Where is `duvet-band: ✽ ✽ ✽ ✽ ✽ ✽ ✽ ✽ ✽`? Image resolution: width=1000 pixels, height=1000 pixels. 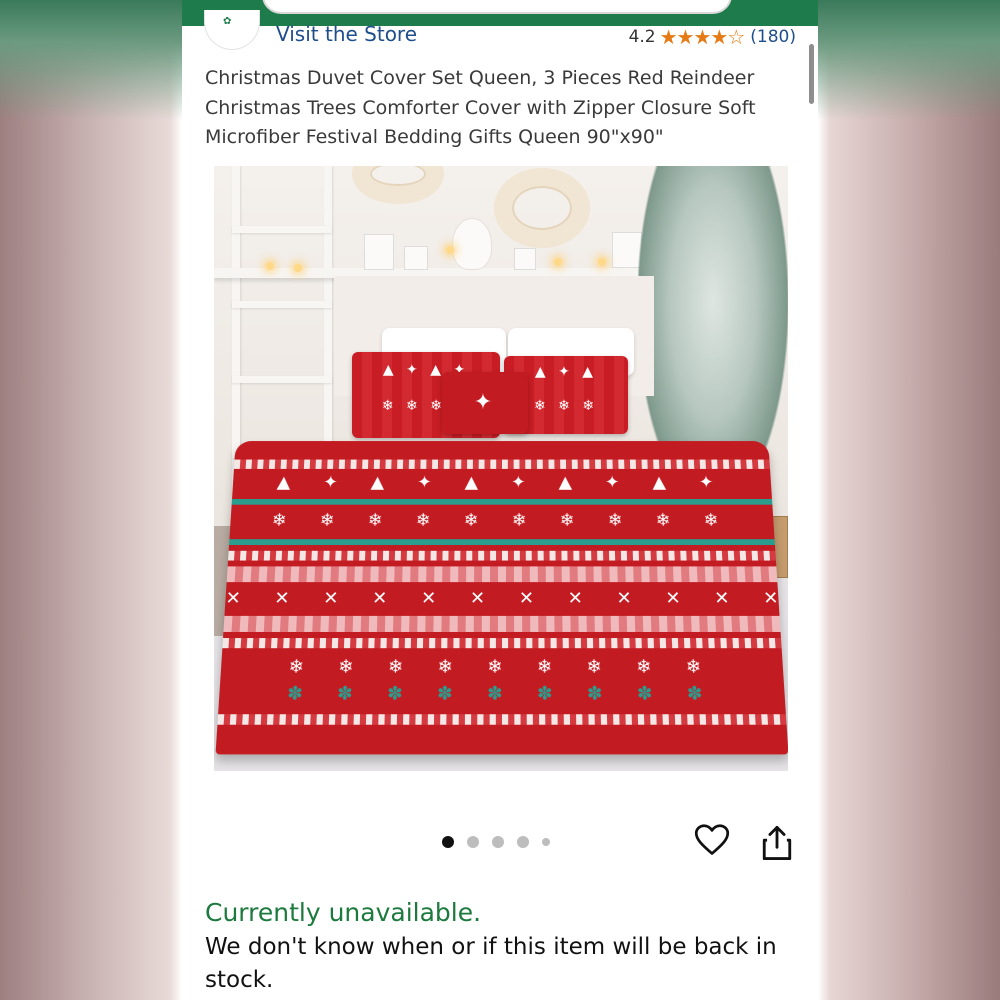 duvet-band: ✽ ✽ ✽ ✽ ✽ ✽ ✽ ✽ ✽ is located at coordinates (502, 694).